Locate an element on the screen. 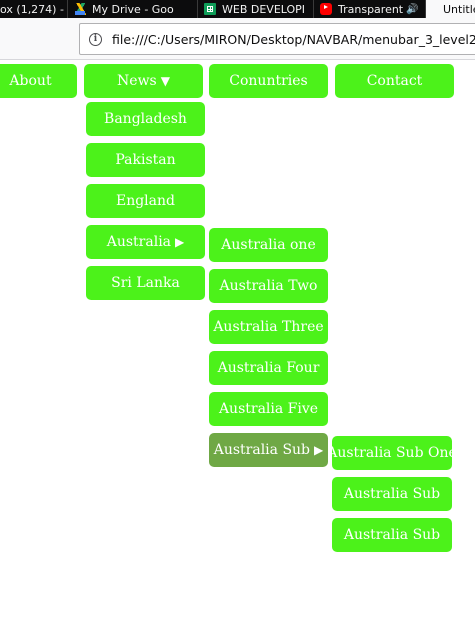 The height and width of the screenshot is (625, 475). submenu-item-sri-lanka: Sri Lanka is located at coordinates (145, 283).